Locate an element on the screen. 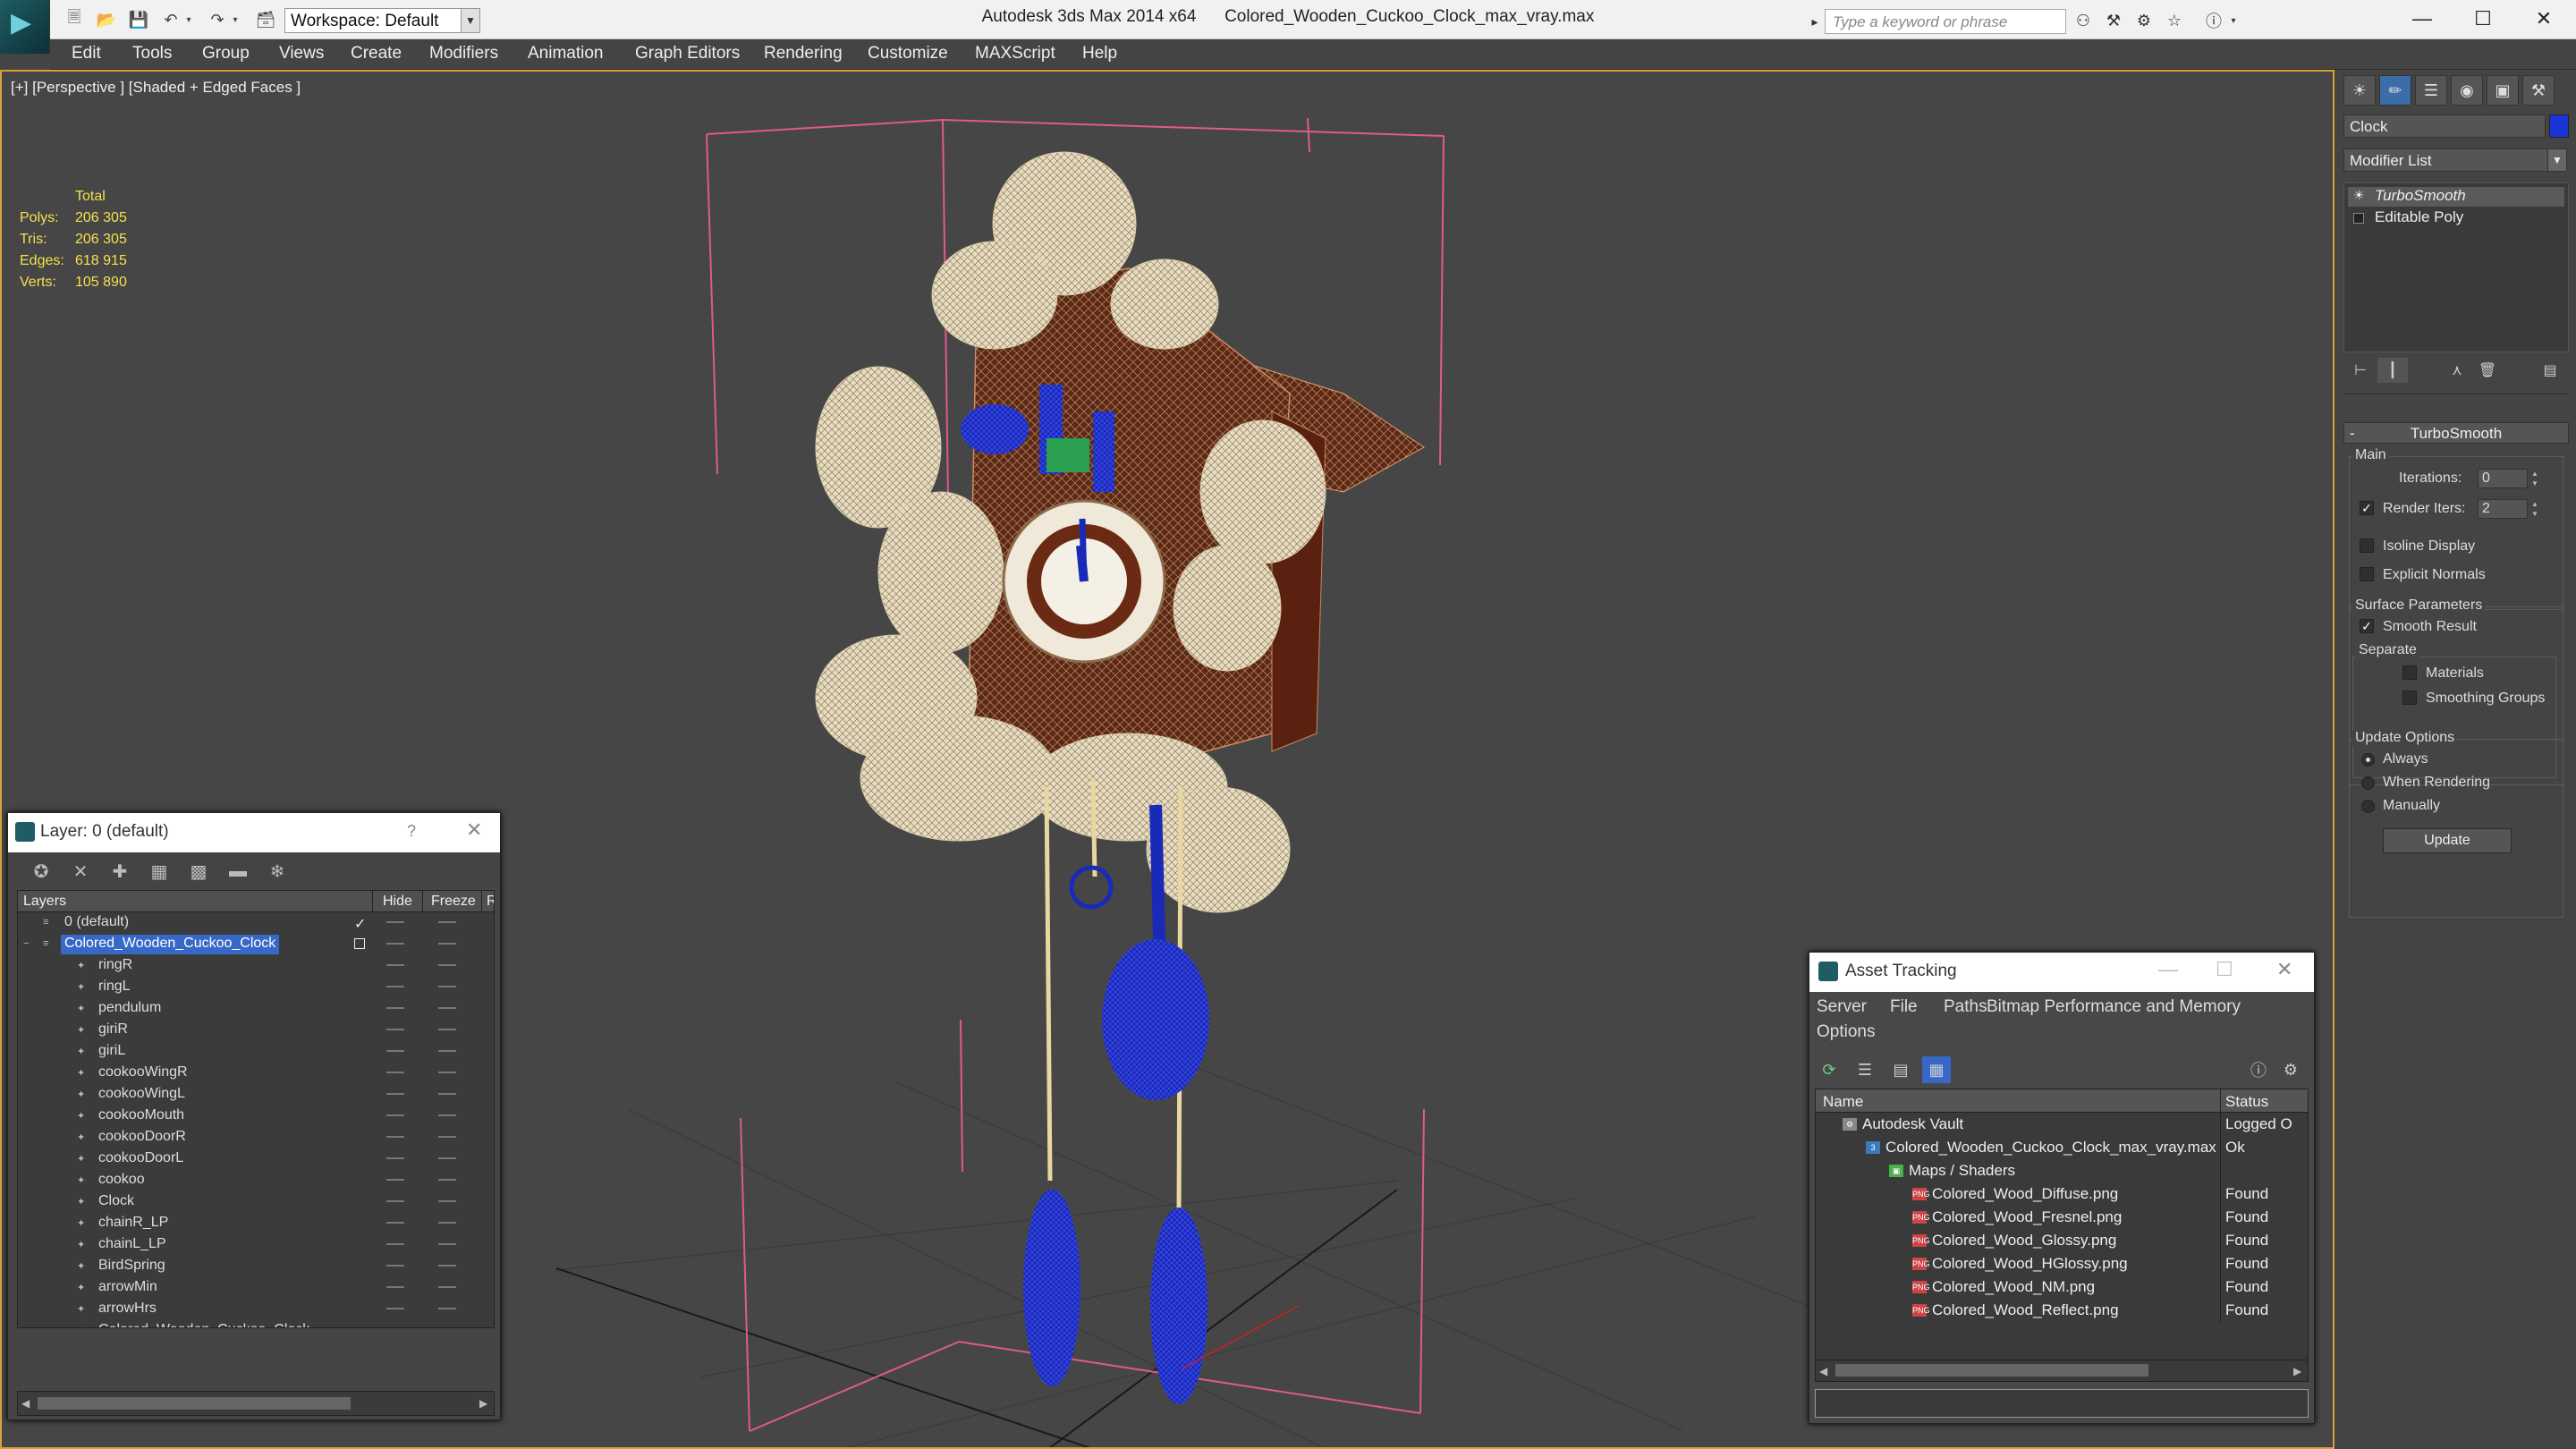  hierarchy-tab-icon: ☰ is located at coordinates (2431, 90).